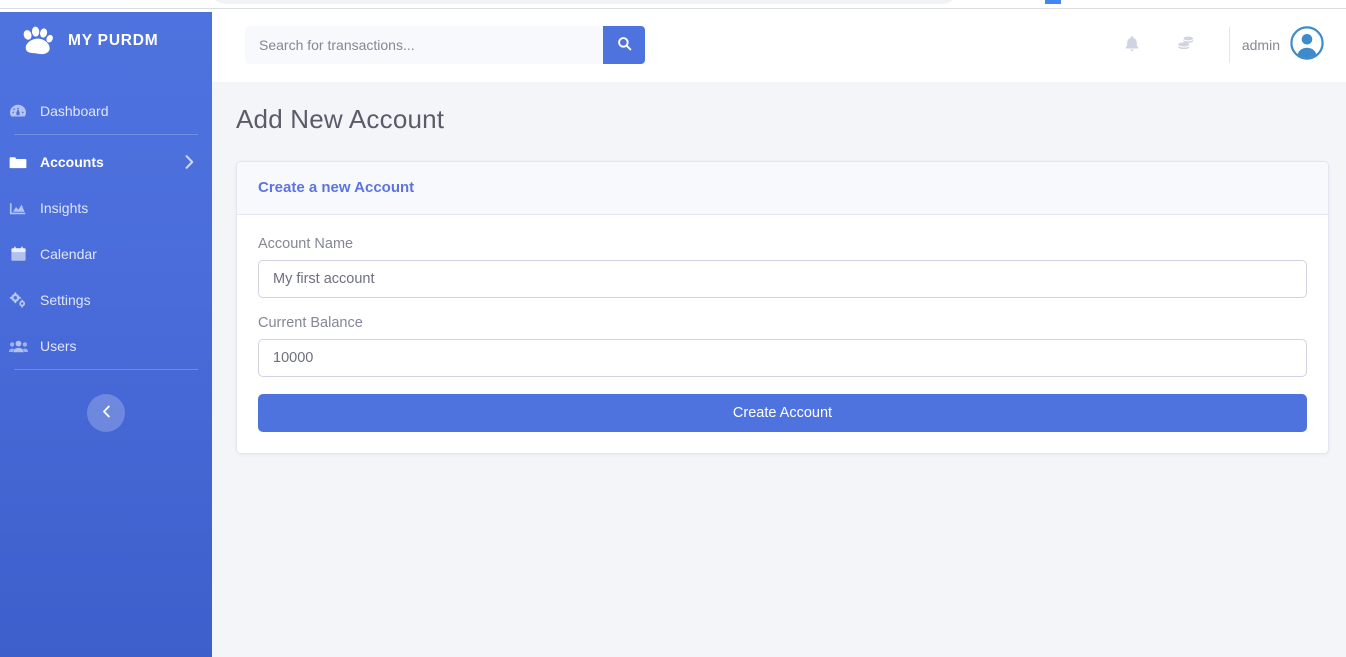 Image resolution: width=1346 pixels, height=657 pixels. Describe the element at coordinates (1307, 45) in the screenshot. I see `user-avatar-icon` at that location.